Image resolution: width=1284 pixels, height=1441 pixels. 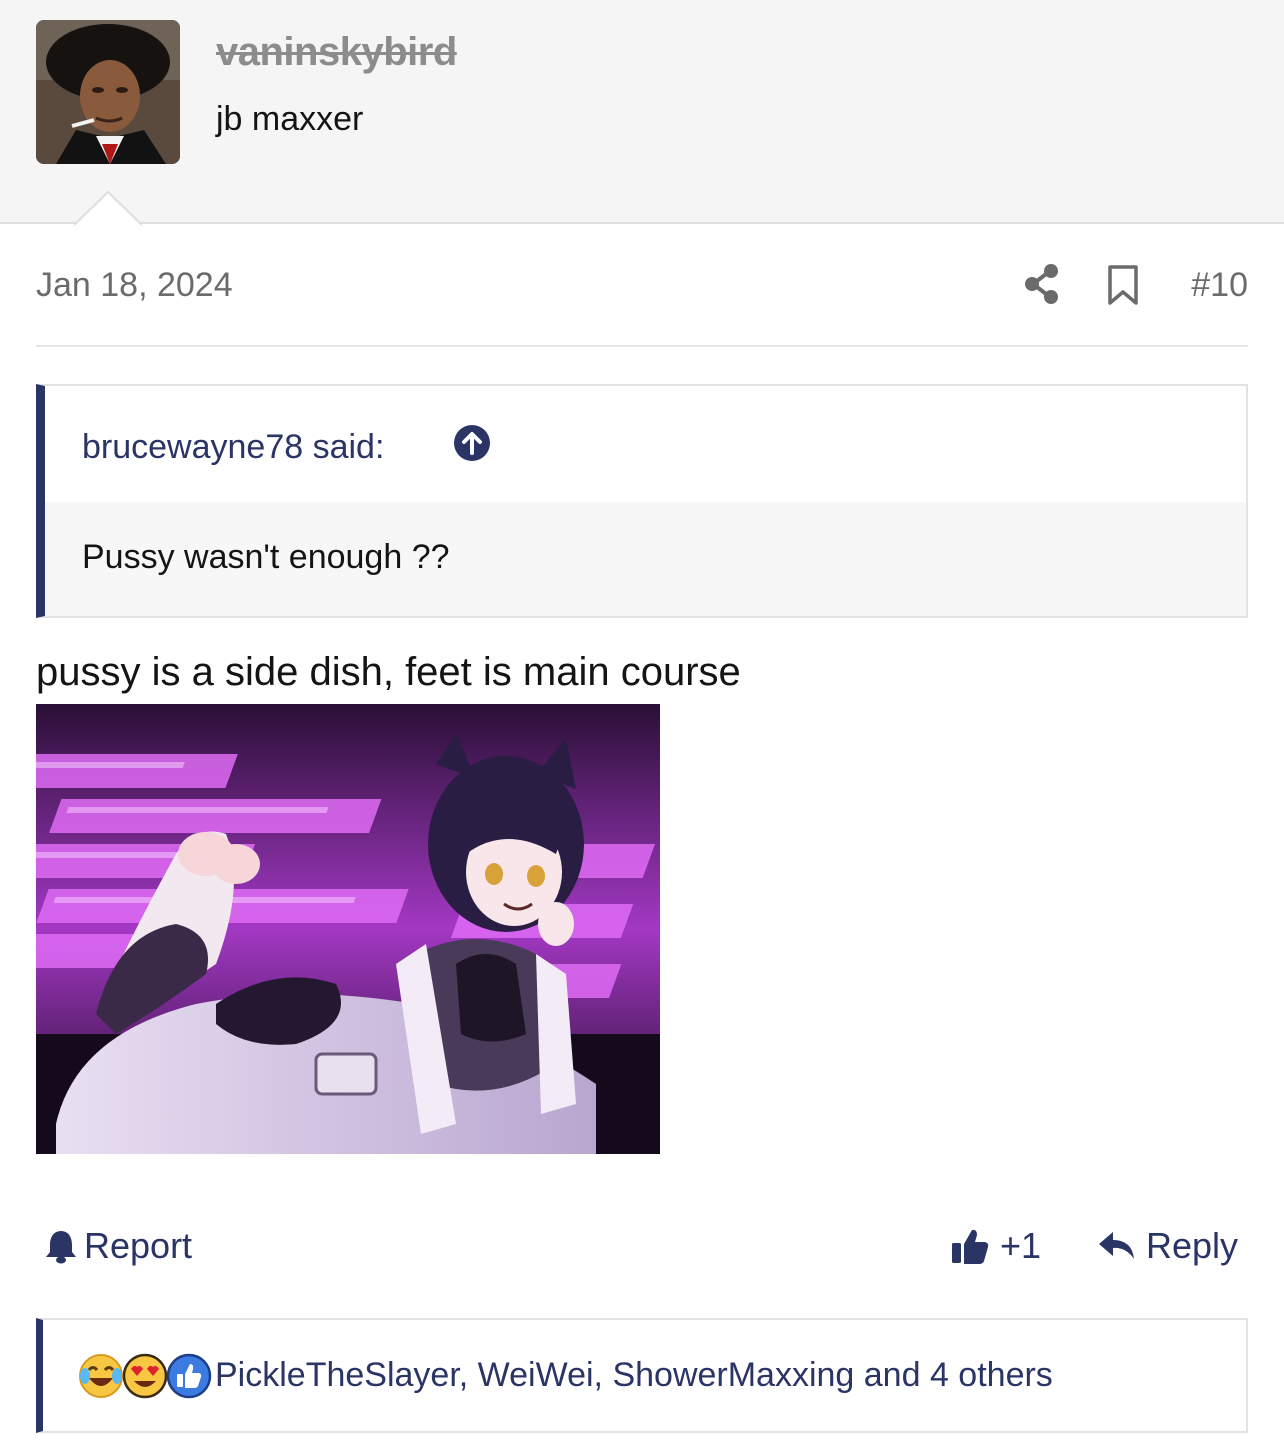 What do you see at coordinates (645, 559) in the screenshot?
I see `quote-body: Pussy wasn't enough ??` at bounding box center [645, 559].